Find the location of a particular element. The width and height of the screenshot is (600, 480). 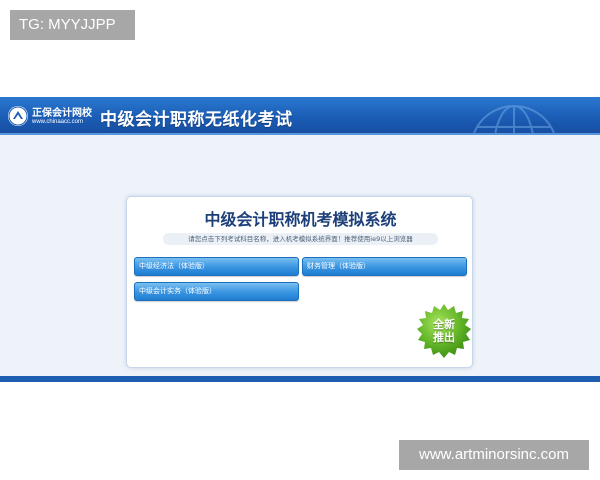

logo-icon is located at coordinates (18, 116).